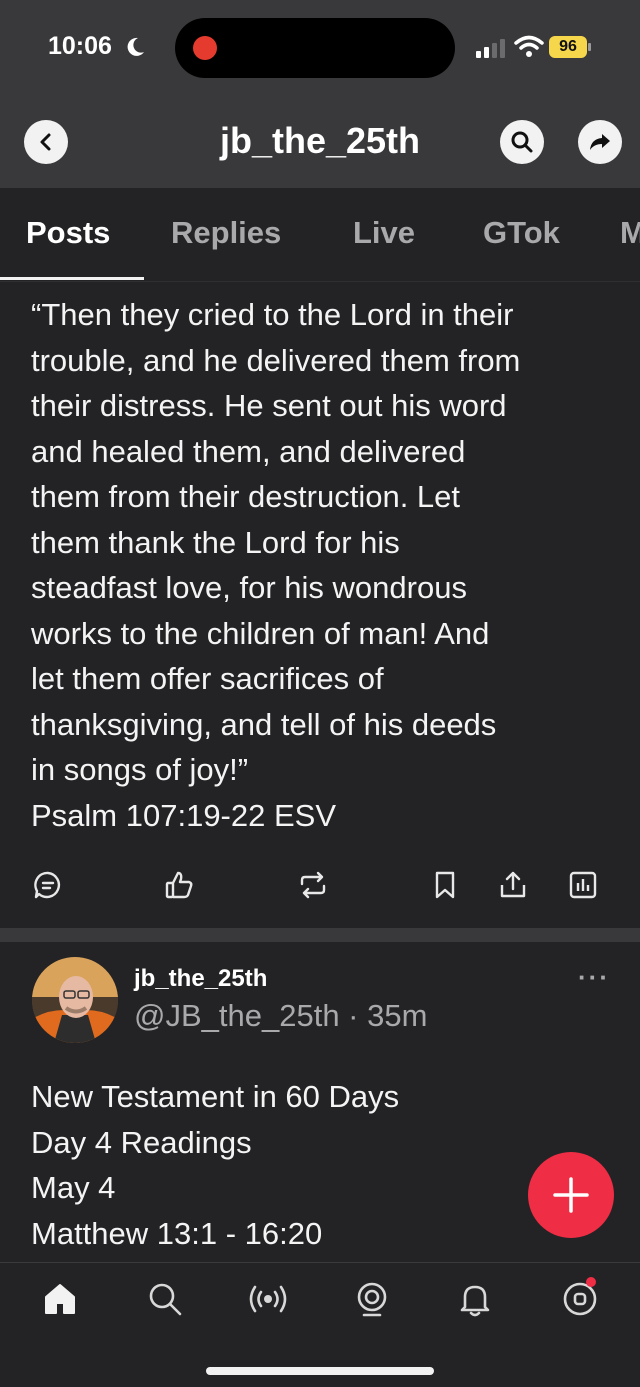  I want to click on nav-profile, so click(580, 1298).